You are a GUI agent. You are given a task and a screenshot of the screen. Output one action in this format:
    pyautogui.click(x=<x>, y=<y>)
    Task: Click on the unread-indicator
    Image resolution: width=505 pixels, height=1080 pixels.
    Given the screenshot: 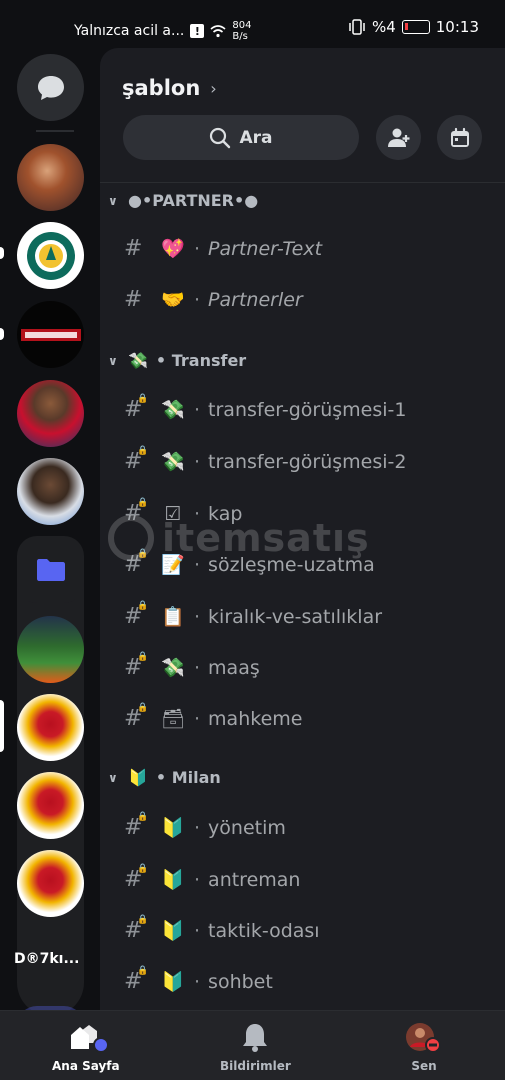 What is the action you would take?
    pyautogui.click(x=2, y=334)
    